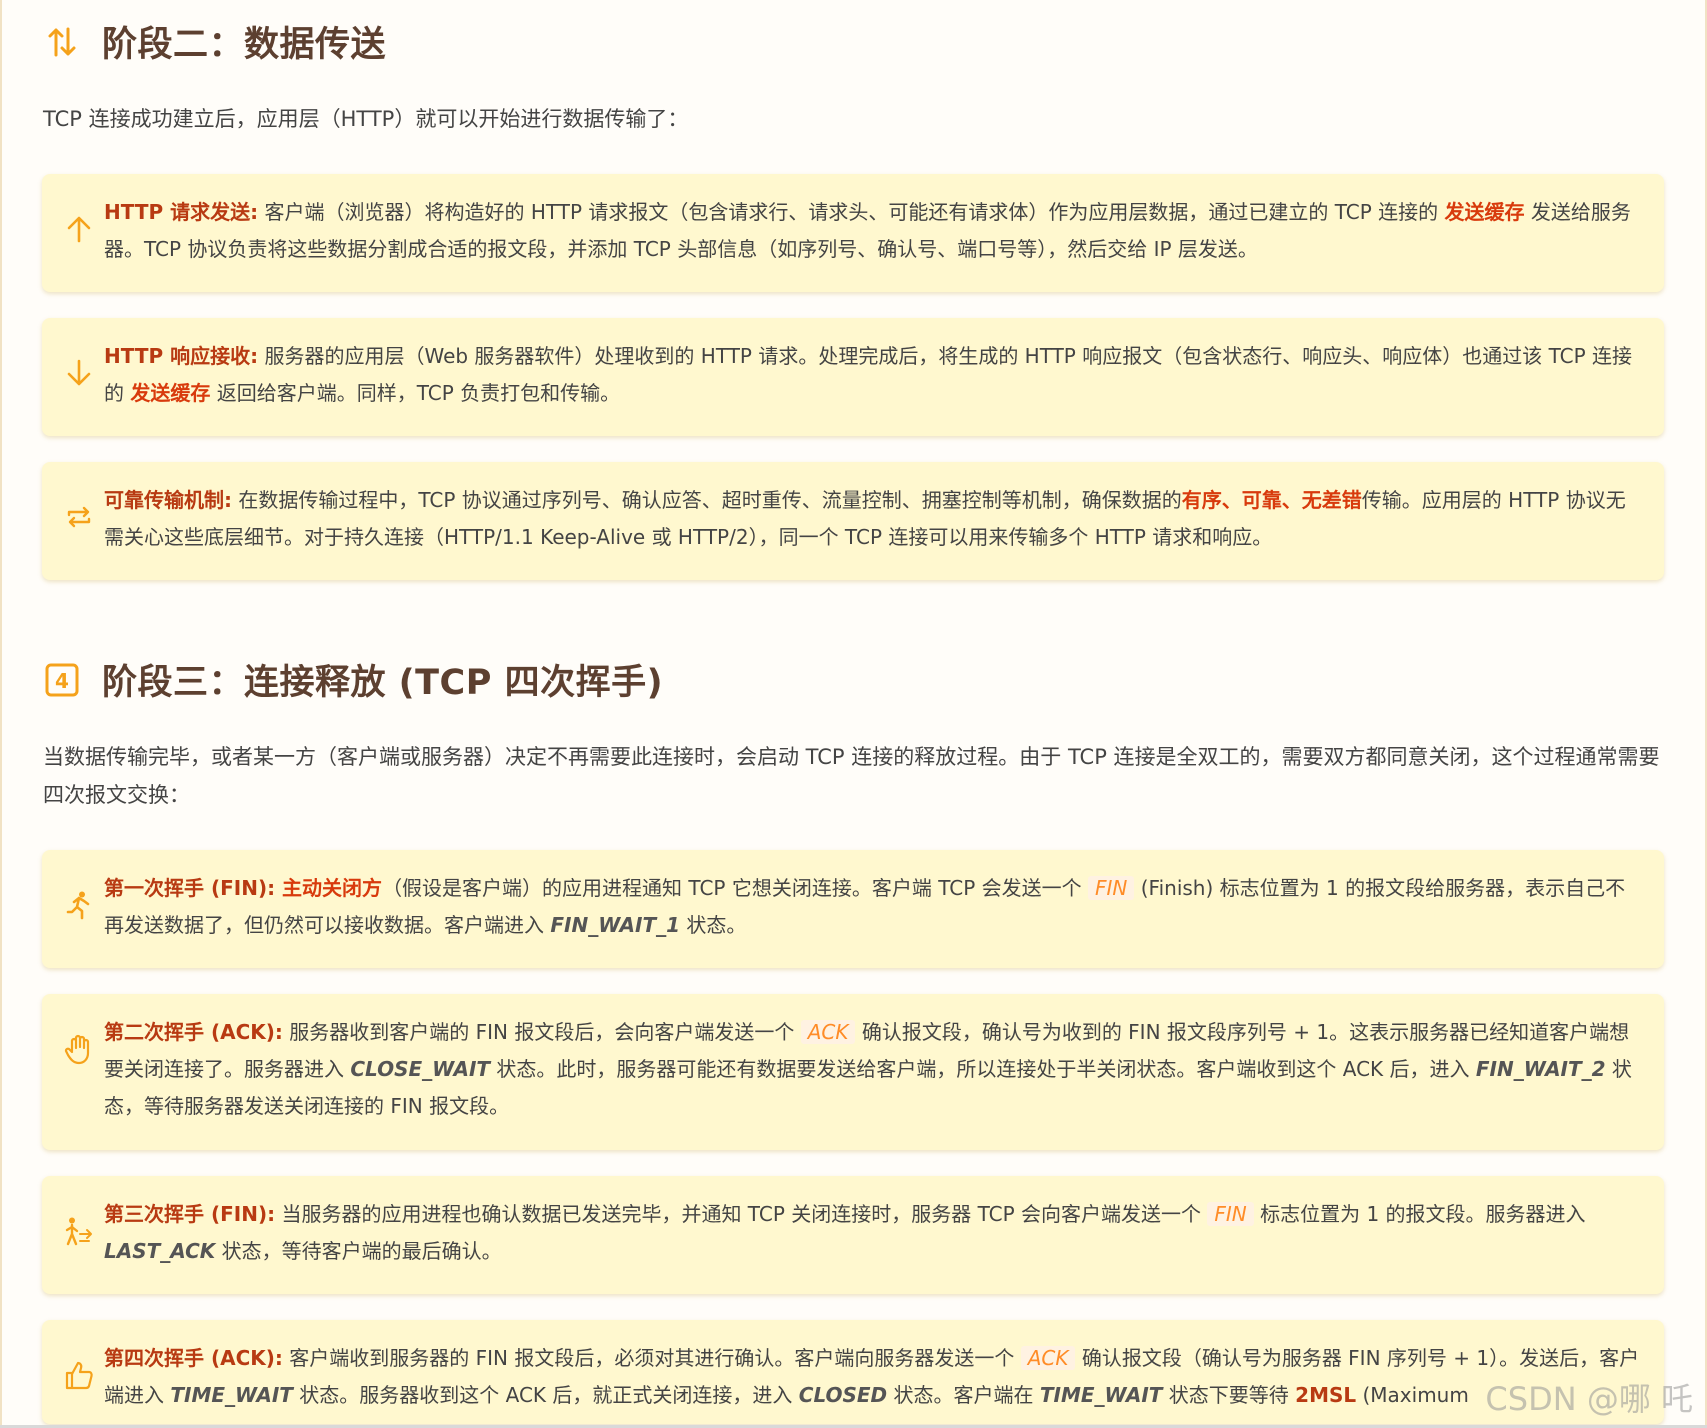 This screenshot has width=1707, height=1428. Describe the element at coordinates (963, 1395) in the screenshot. I see `card-text: 状态。客户端在` at that location.